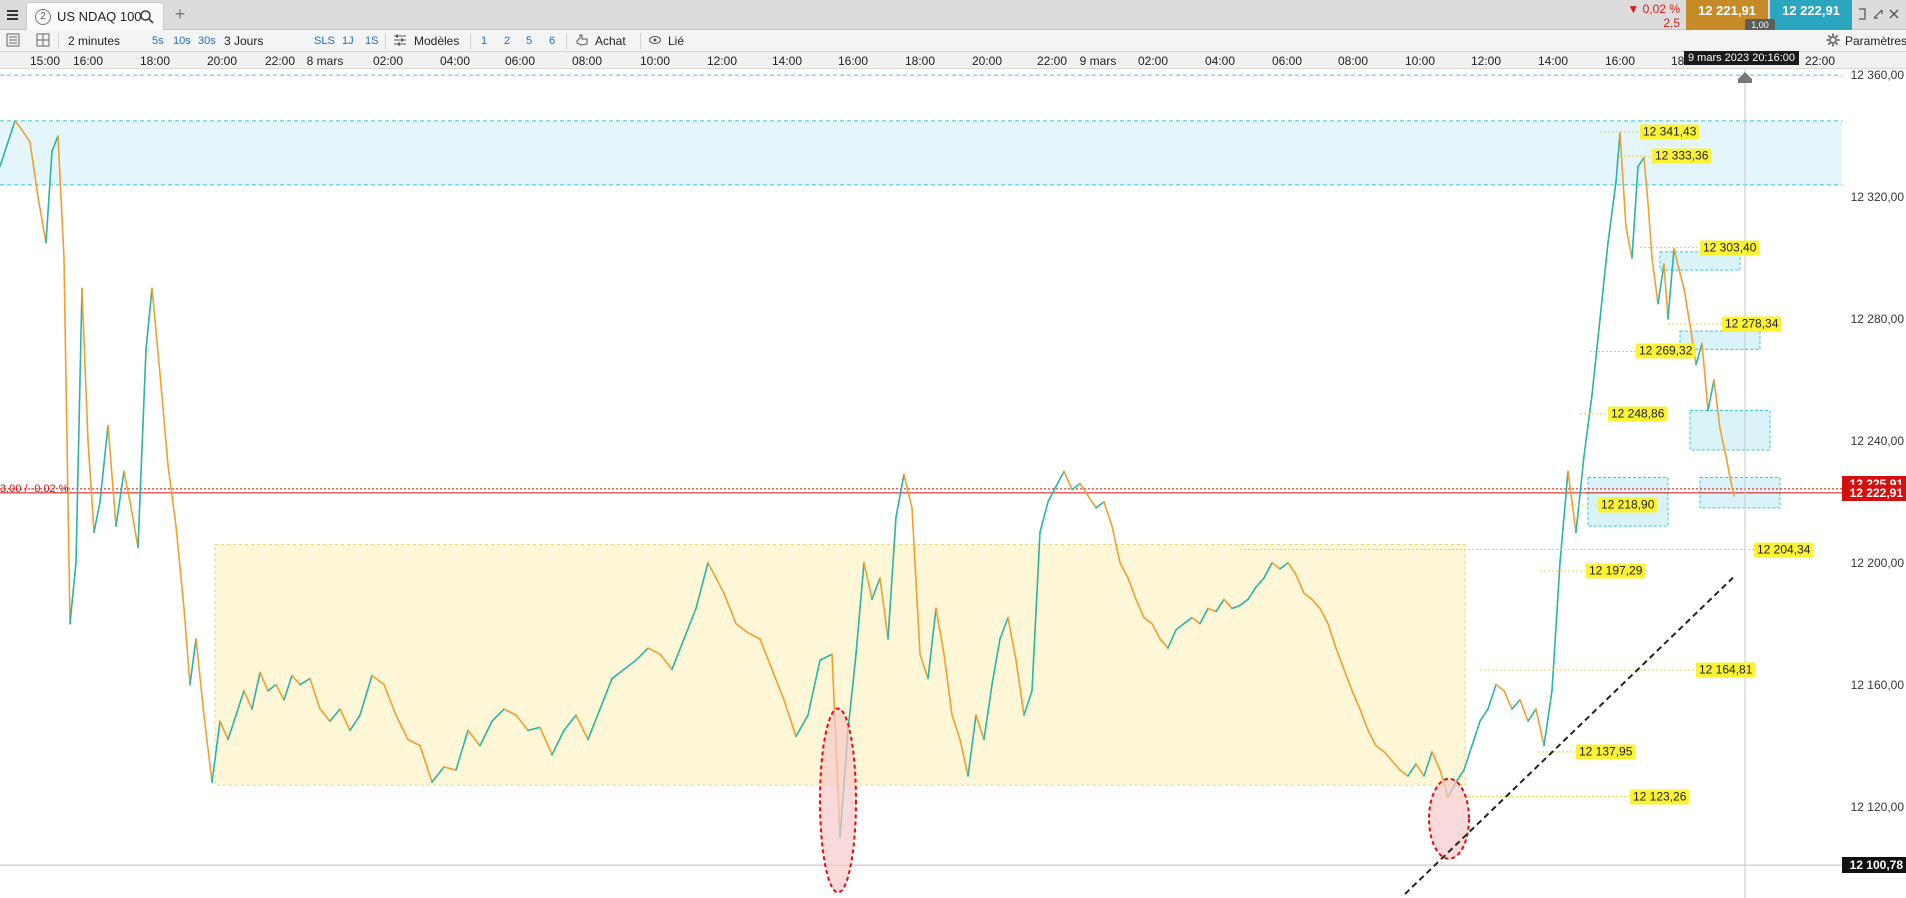 The width and height of the screenshot is (1906, 898). What do you see at coordinates (94, 41) in the screenshot?
I see `timeframe-select: 2 minutes` at bounding box center [94, 41].